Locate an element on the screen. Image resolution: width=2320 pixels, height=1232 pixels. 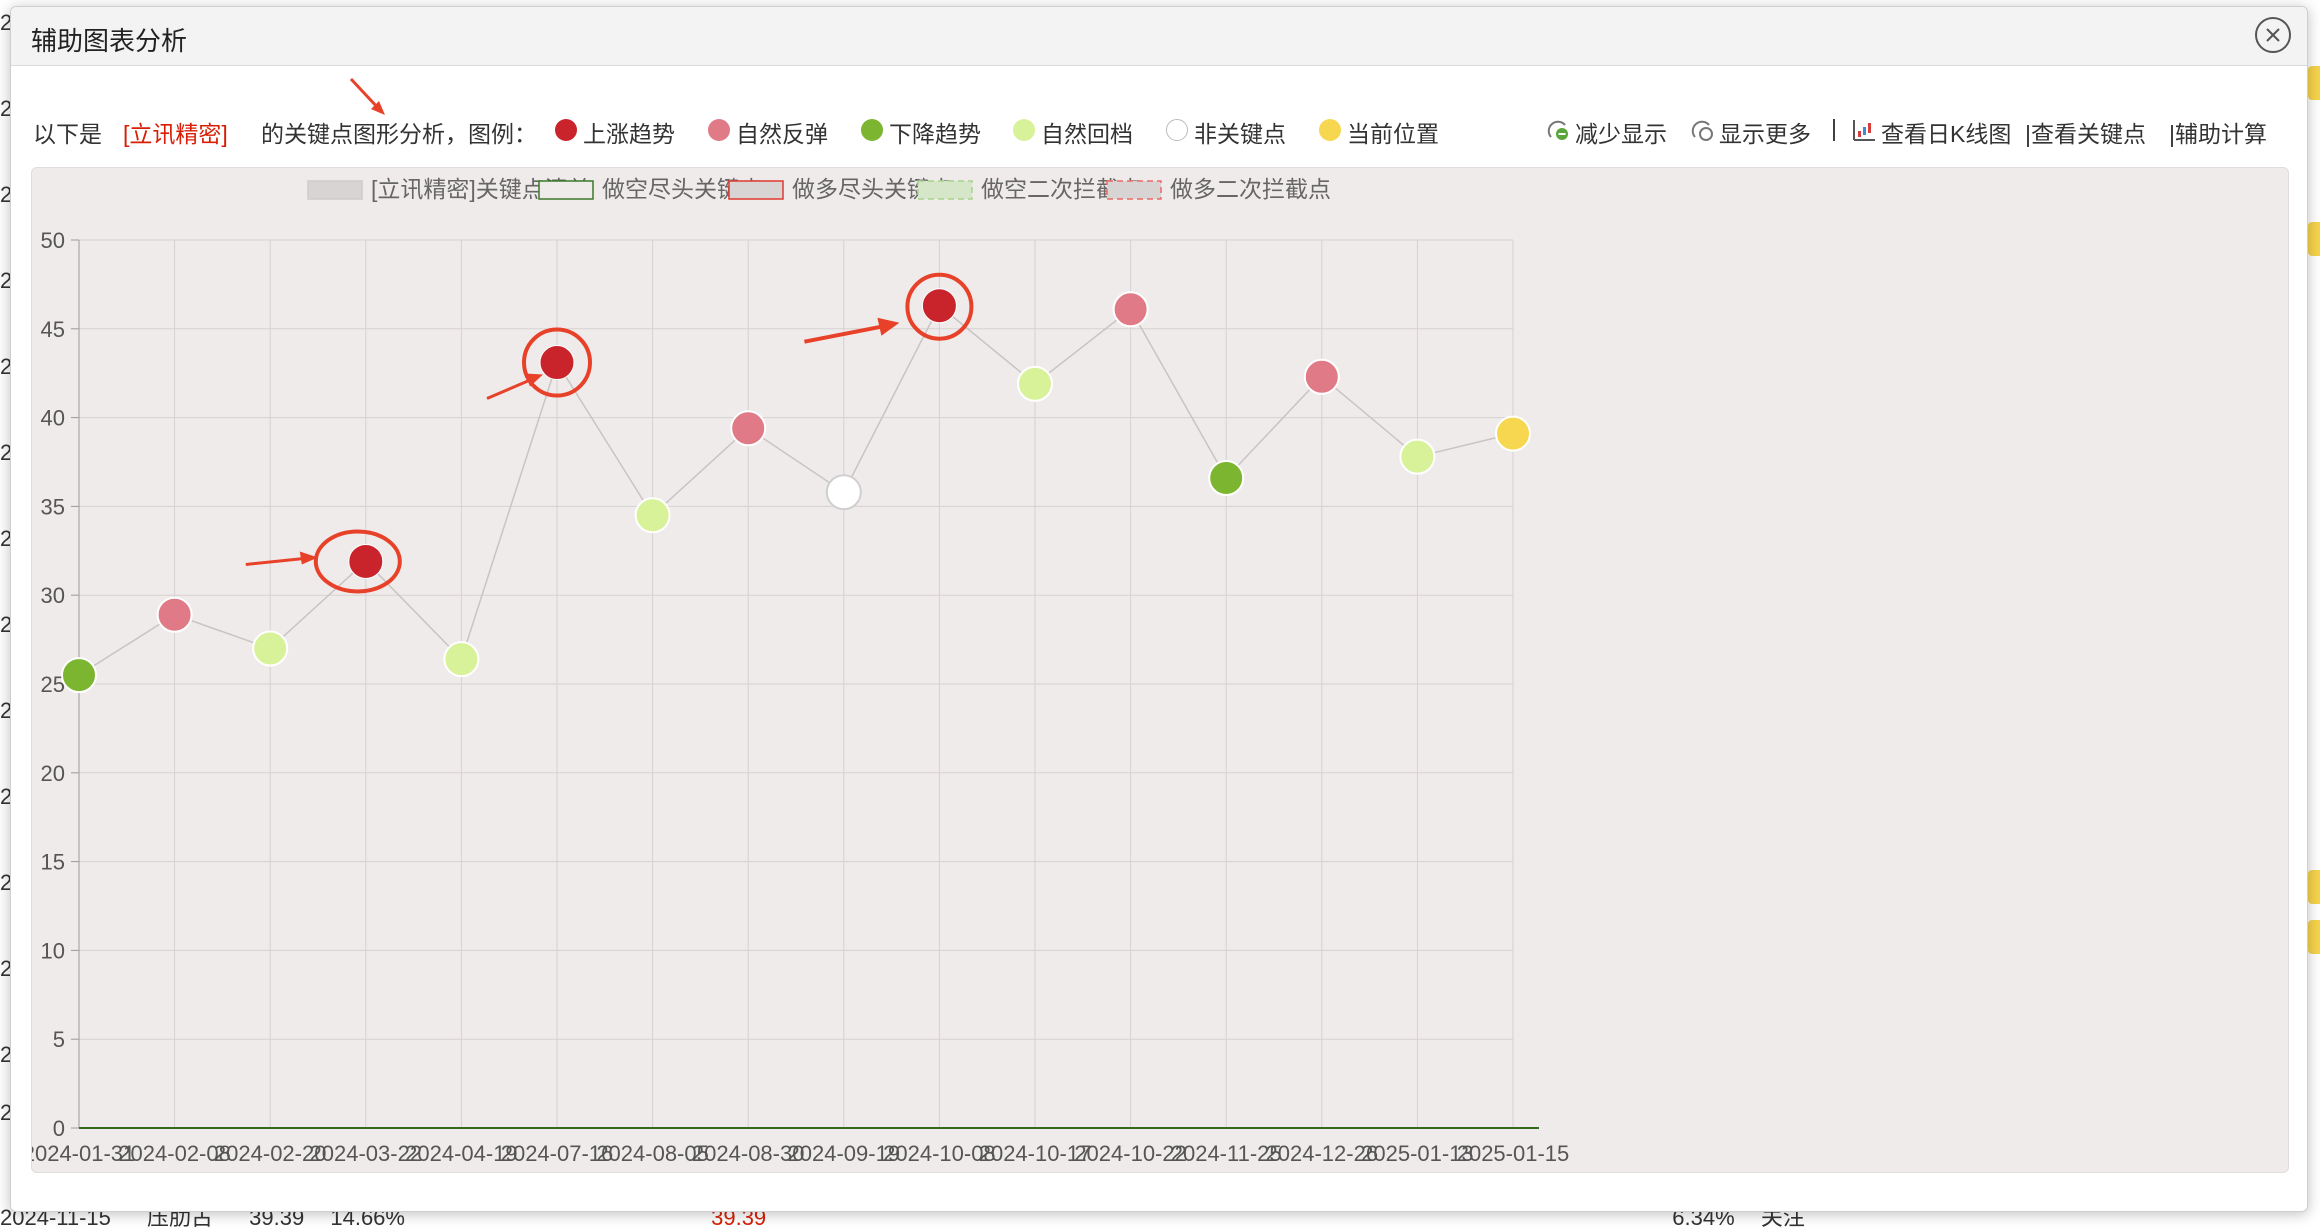
annotation-arrowhead is located at coordinates (888, 326).